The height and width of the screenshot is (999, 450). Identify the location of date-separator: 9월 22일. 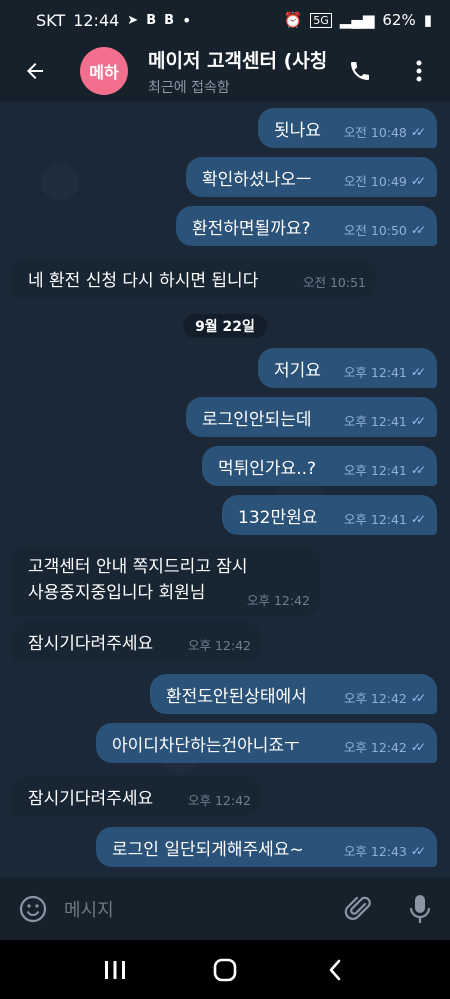
(225, 326).